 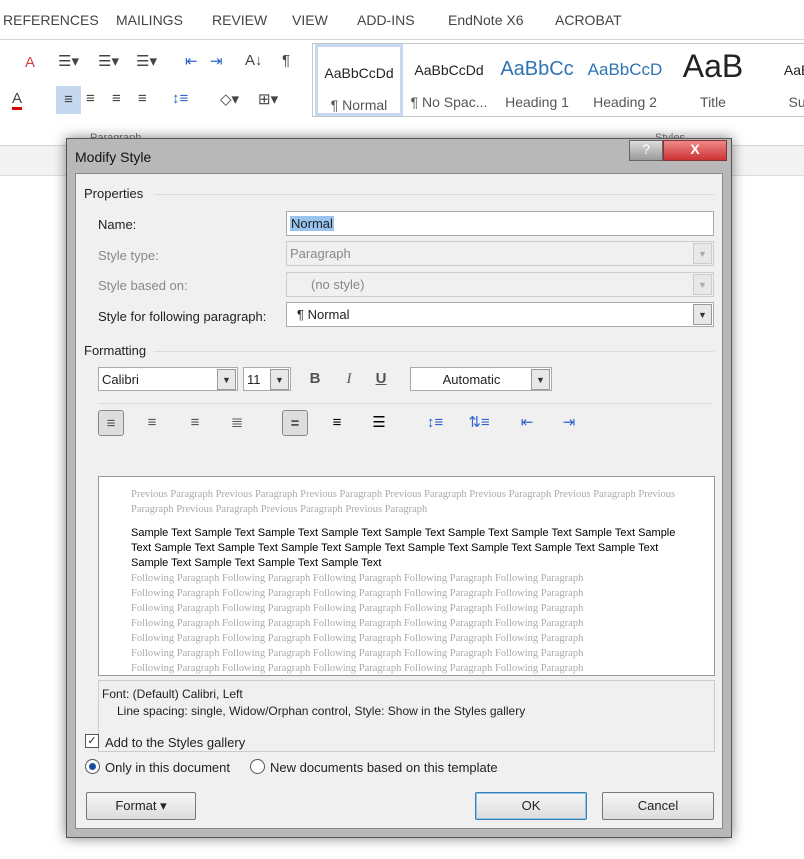 I want to click on help-button: ?, so click(x=646, y=150).